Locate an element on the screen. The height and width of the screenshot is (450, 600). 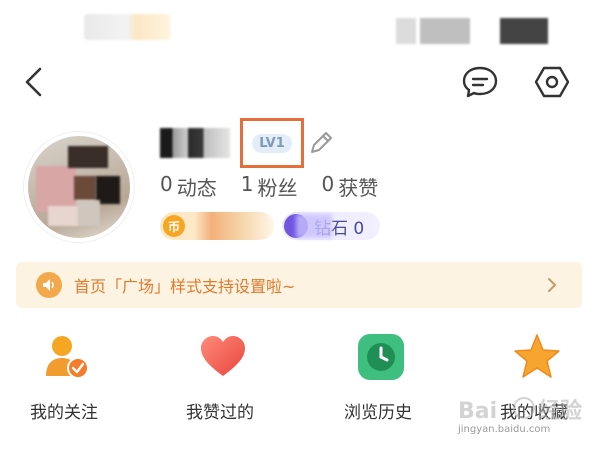
stat-likes: 0 获赞 is located at coordinates (349, 186).